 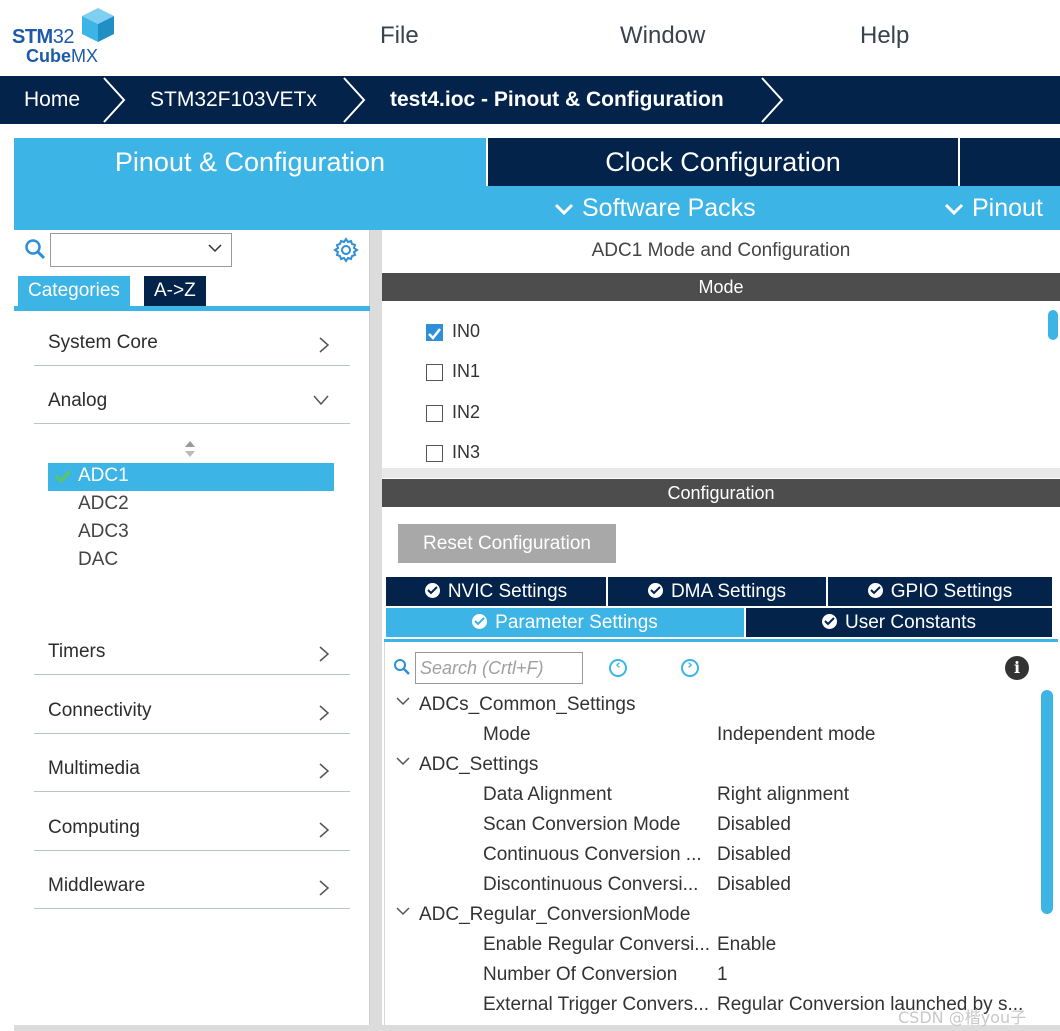 I want to click on mode-section-header: Mode, so click(x=721, y=287).